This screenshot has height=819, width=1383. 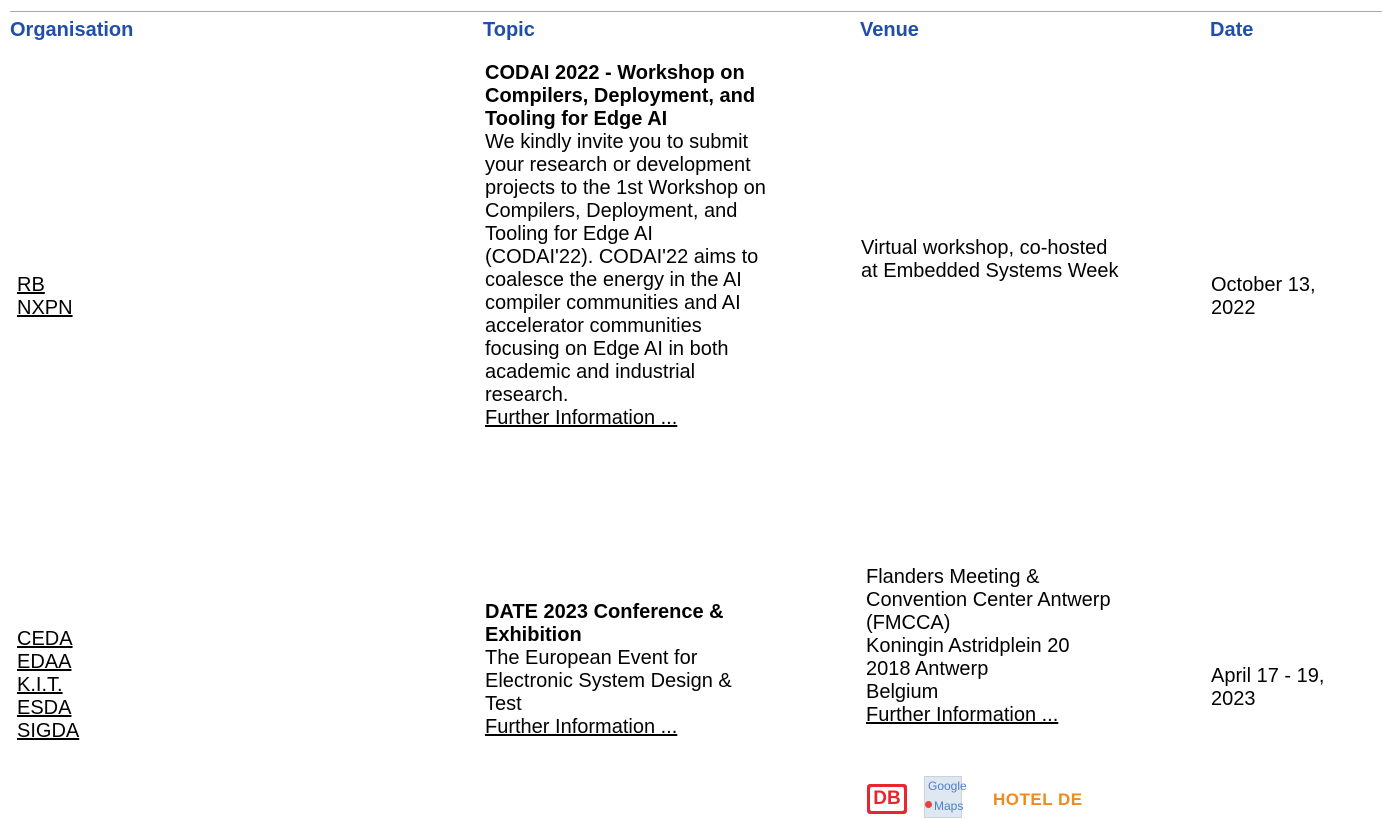 What do you see at coordinates (44, 708) in the screenshot?
I see `organisation-link: ESDA` at bounding box center [44, 708].